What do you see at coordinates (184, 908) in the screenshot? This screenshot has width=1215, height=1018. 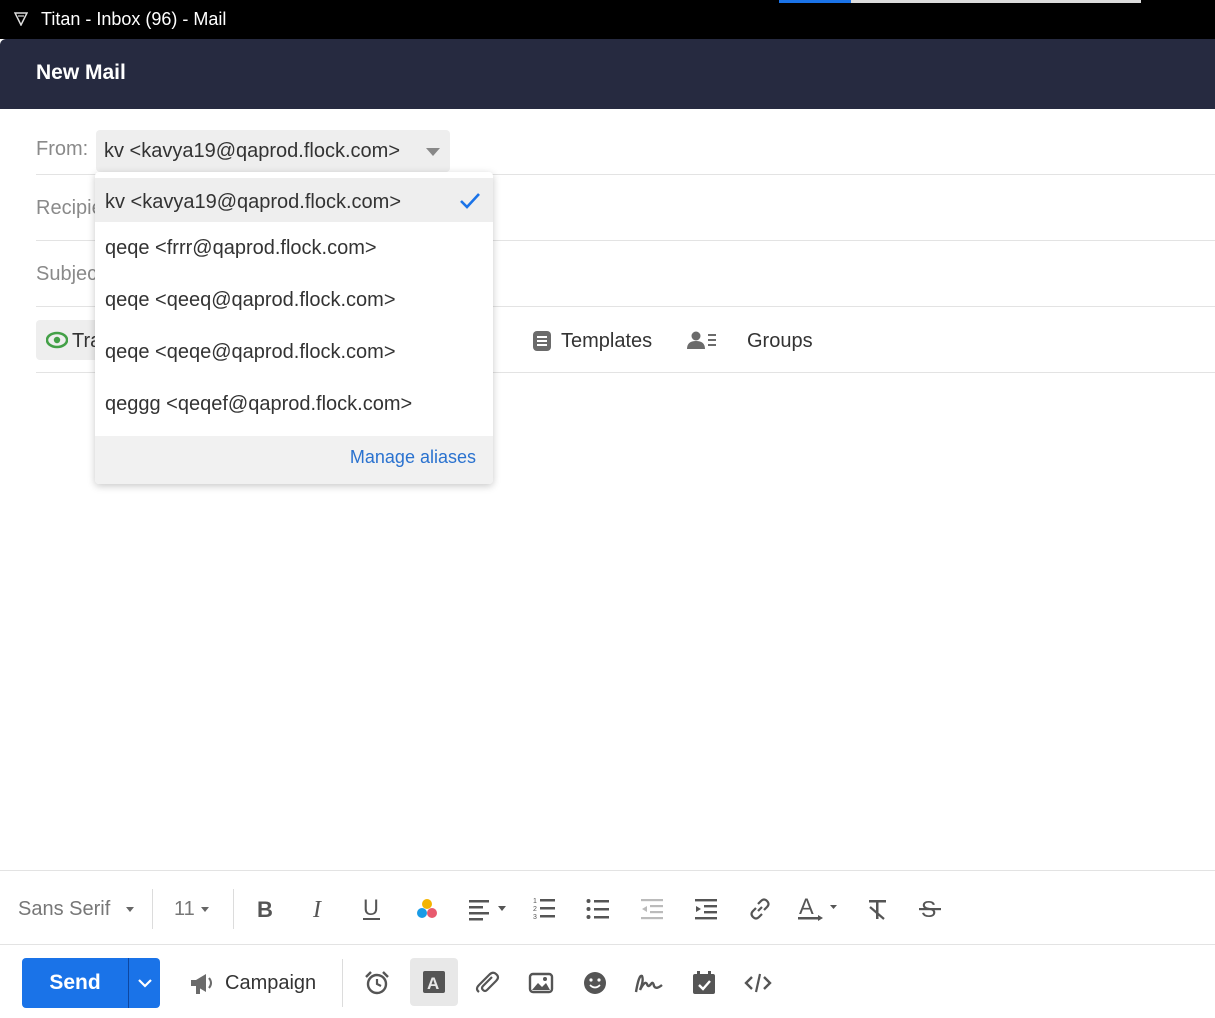 I see `font-size-value: 11` at bounding box center [184, 908].